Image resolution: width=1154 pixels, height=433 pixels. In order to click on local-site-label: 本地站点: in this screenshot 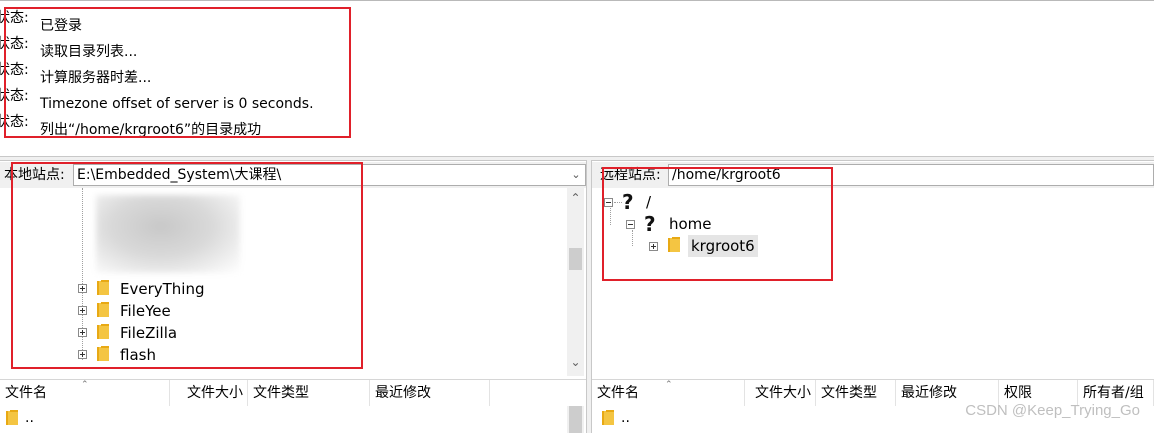, I will do `click(34, 175)`.